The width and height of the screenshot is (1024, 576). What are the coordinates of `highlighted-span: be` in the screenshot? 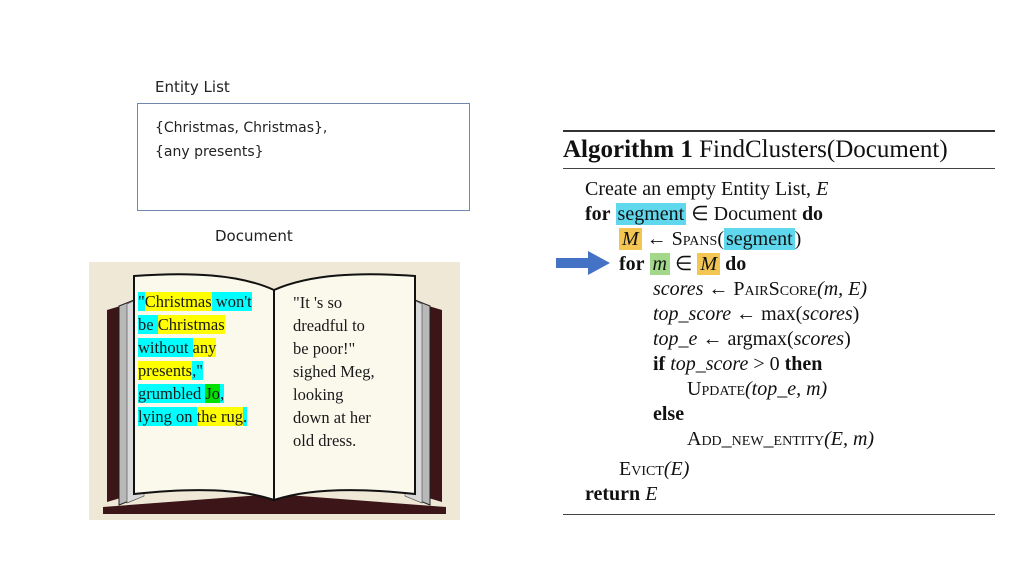 It's located at (148, 324).